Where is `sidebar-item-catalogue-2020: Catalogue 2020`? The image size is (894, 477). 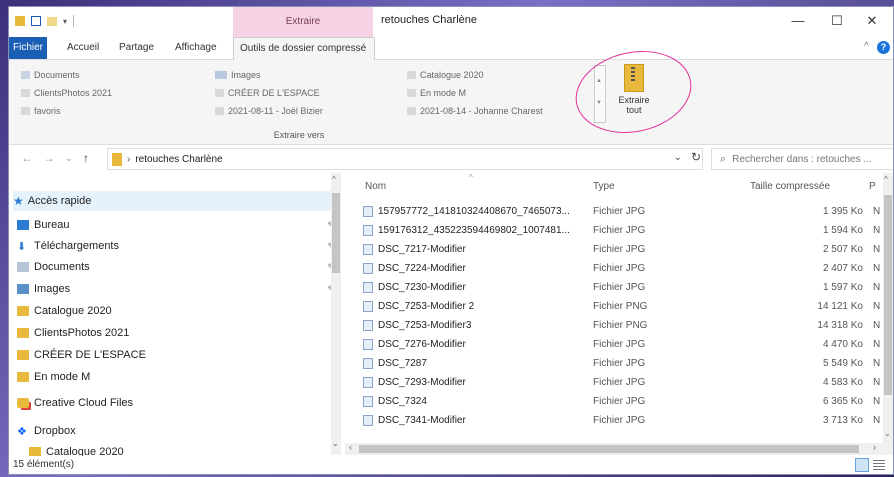
sidebar-item-catalogue-2020: Catalogue 2020 is located at coordinates (177, 311).